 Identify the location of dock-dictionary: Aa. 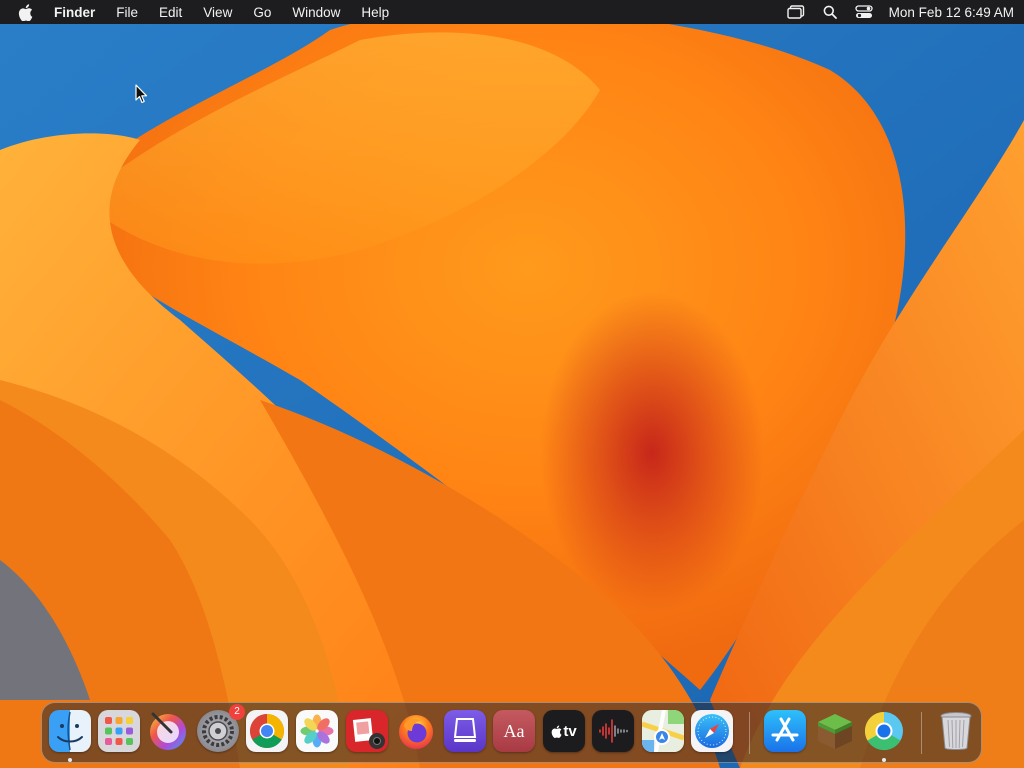
(514, 731).